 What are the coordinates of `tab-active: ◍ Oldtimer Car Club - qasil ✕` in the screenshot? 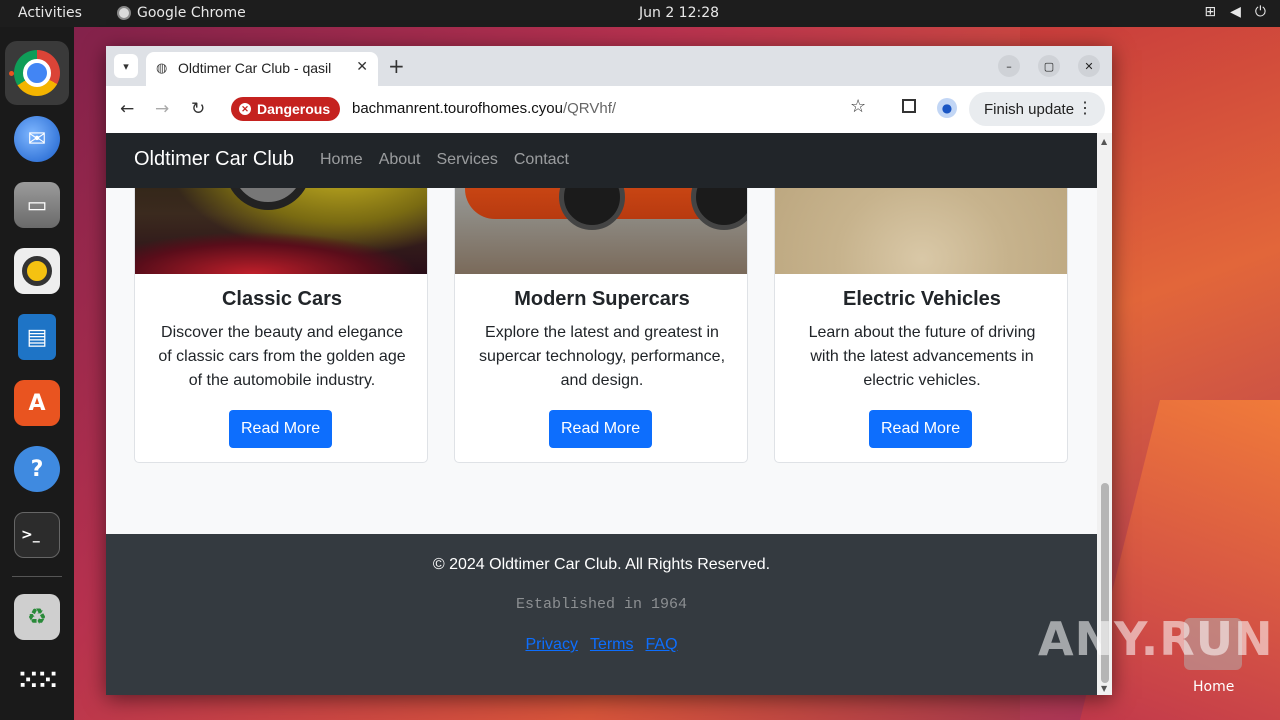 It's located at (262, 69).